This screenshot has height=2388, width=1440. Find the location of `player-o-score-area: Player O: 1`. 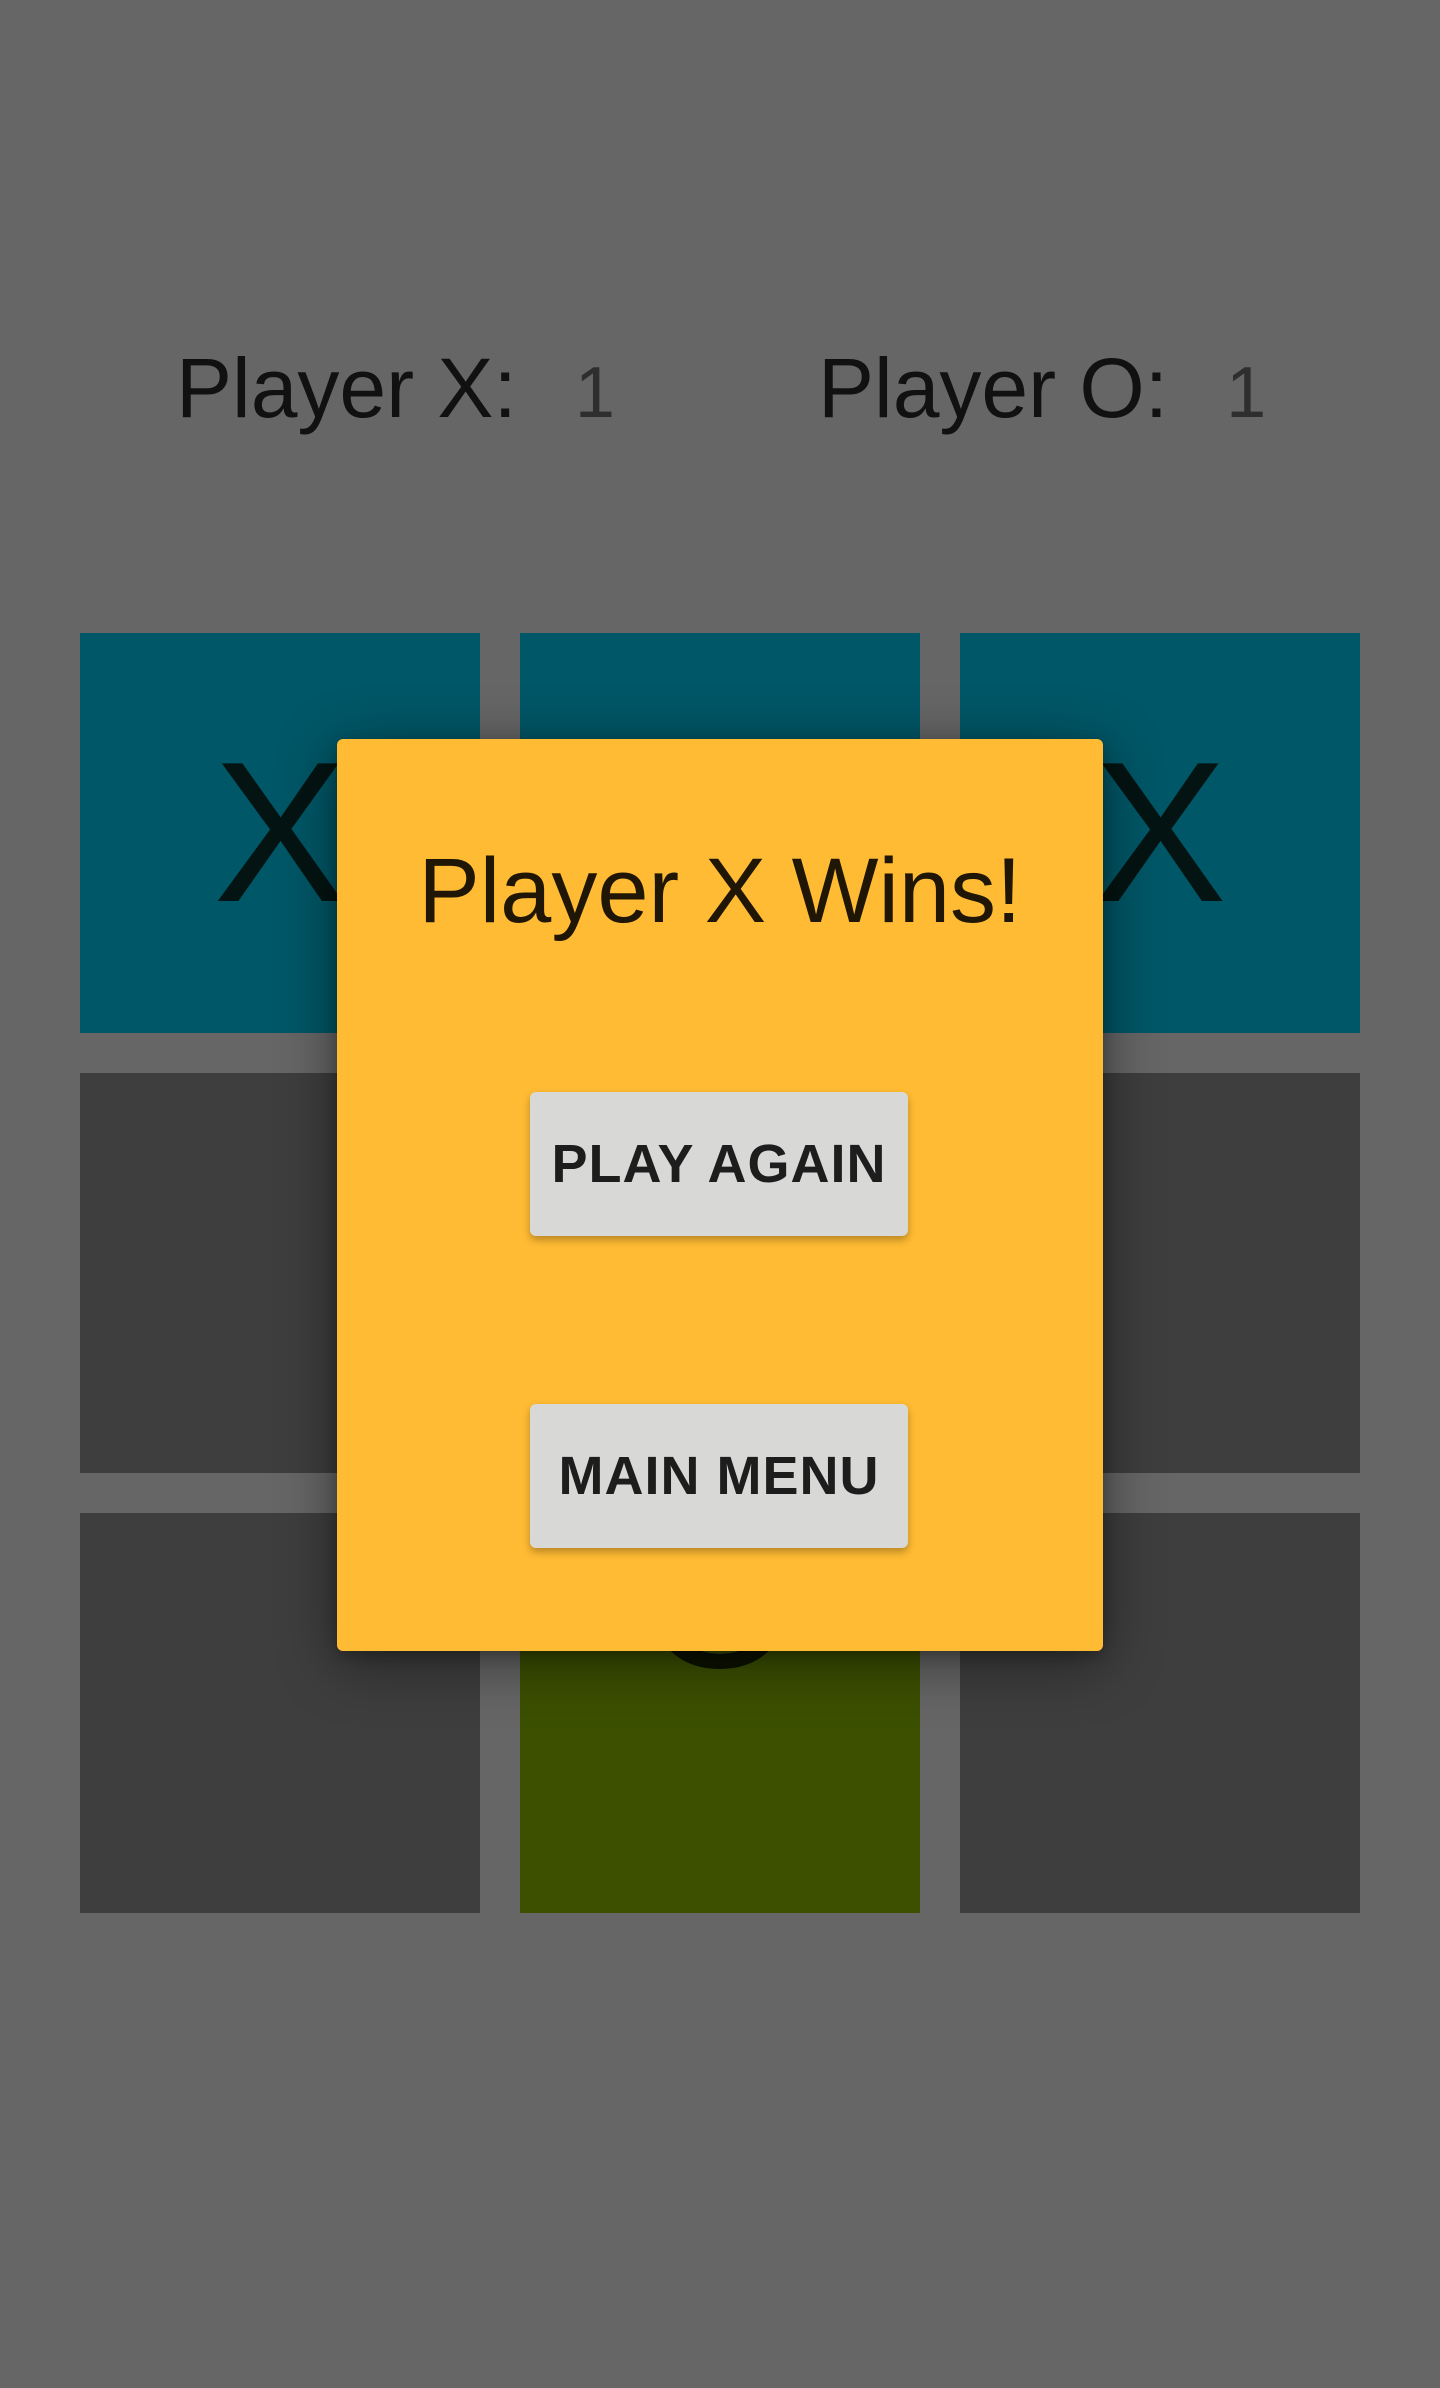

player-o-score-area: Player O: 1 is located at coordinates (1042, 395).